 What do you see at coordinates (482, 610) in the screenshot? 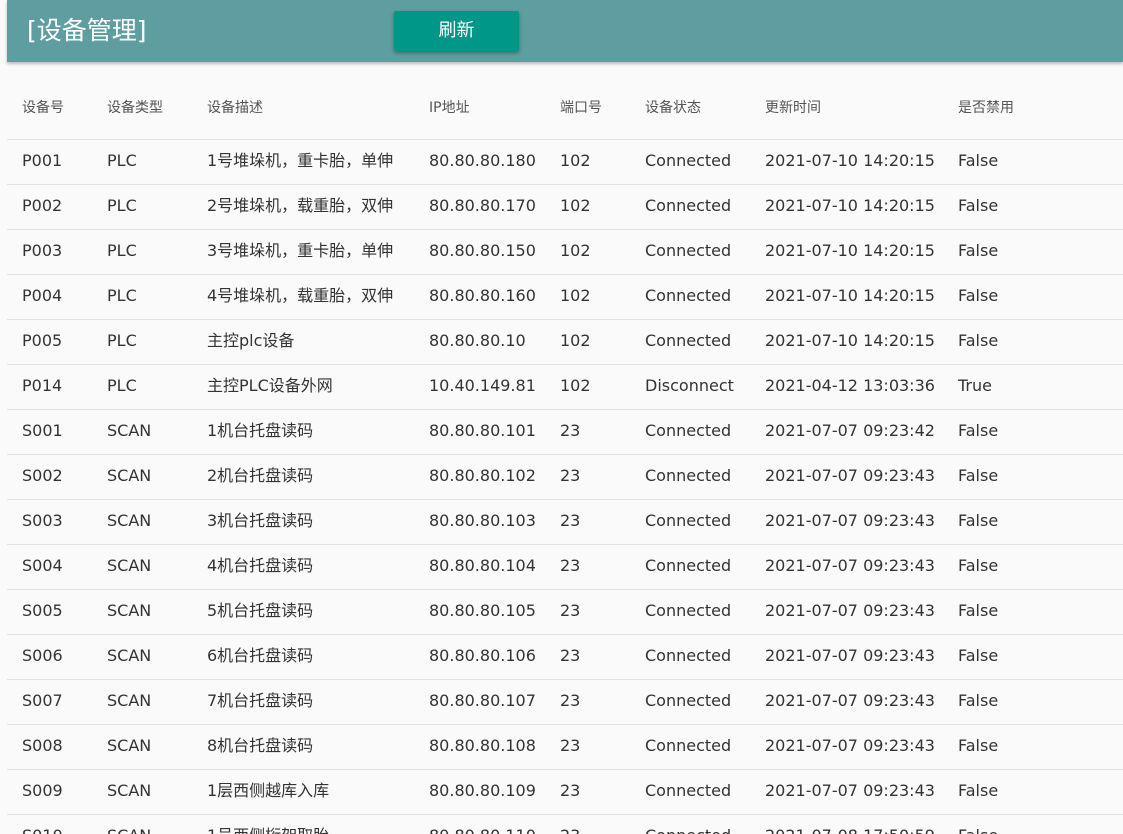
I see `cell-ip-address: 80.80.80.105` at bounding box center [482, 610].